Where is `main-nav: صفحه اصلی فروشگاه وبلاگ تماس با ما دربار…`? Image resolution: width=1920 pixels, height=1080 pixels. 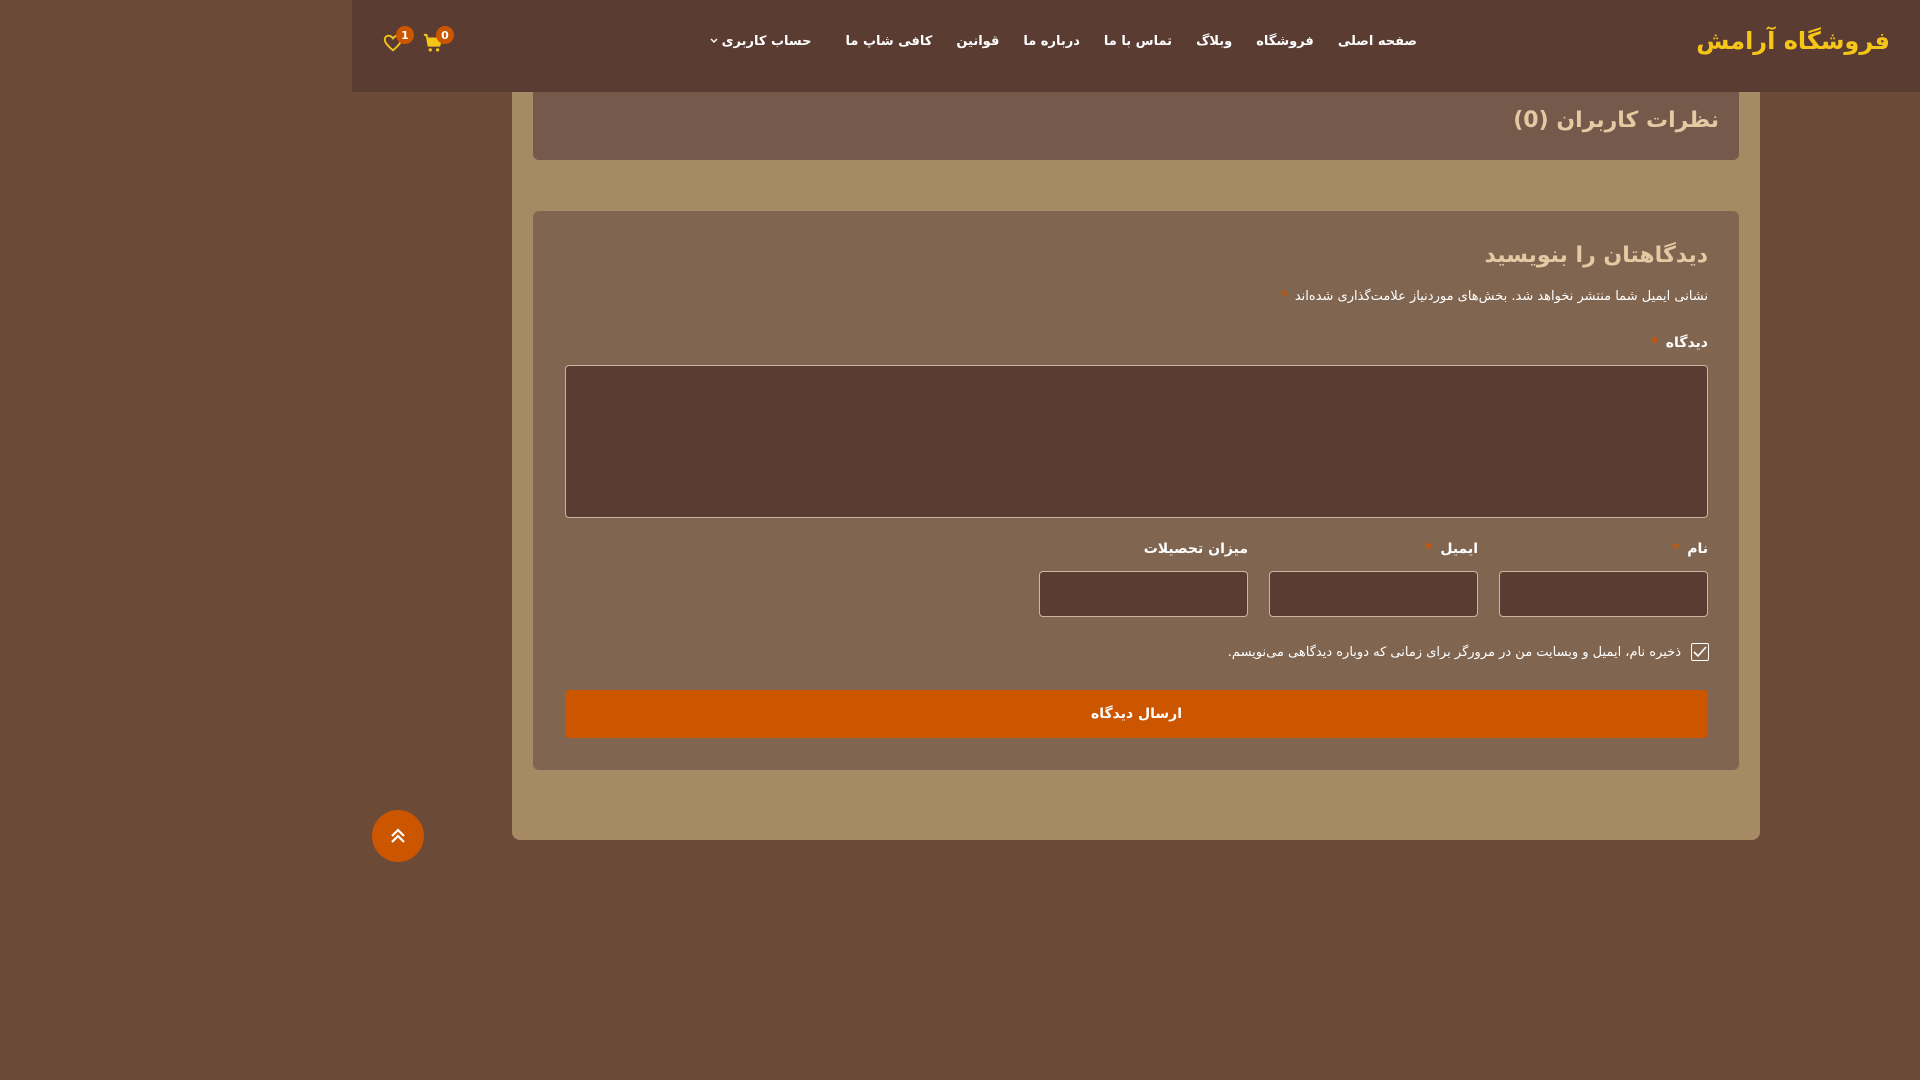 main-nav: صفحه اصلی فروشگاه وبلاگ تماس با ما دربار… is located at coordinates (1063, 41).